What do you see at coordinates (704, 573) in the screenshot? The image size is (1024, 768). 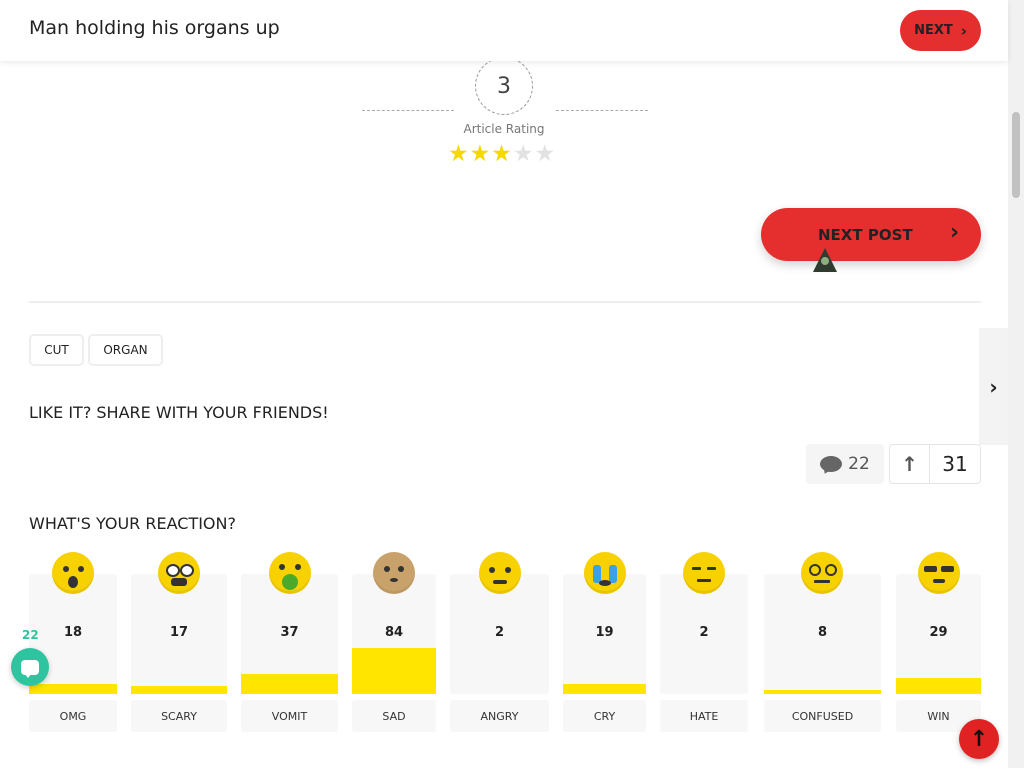 I see `hate-face-icon` at bounding box center [704, 573].